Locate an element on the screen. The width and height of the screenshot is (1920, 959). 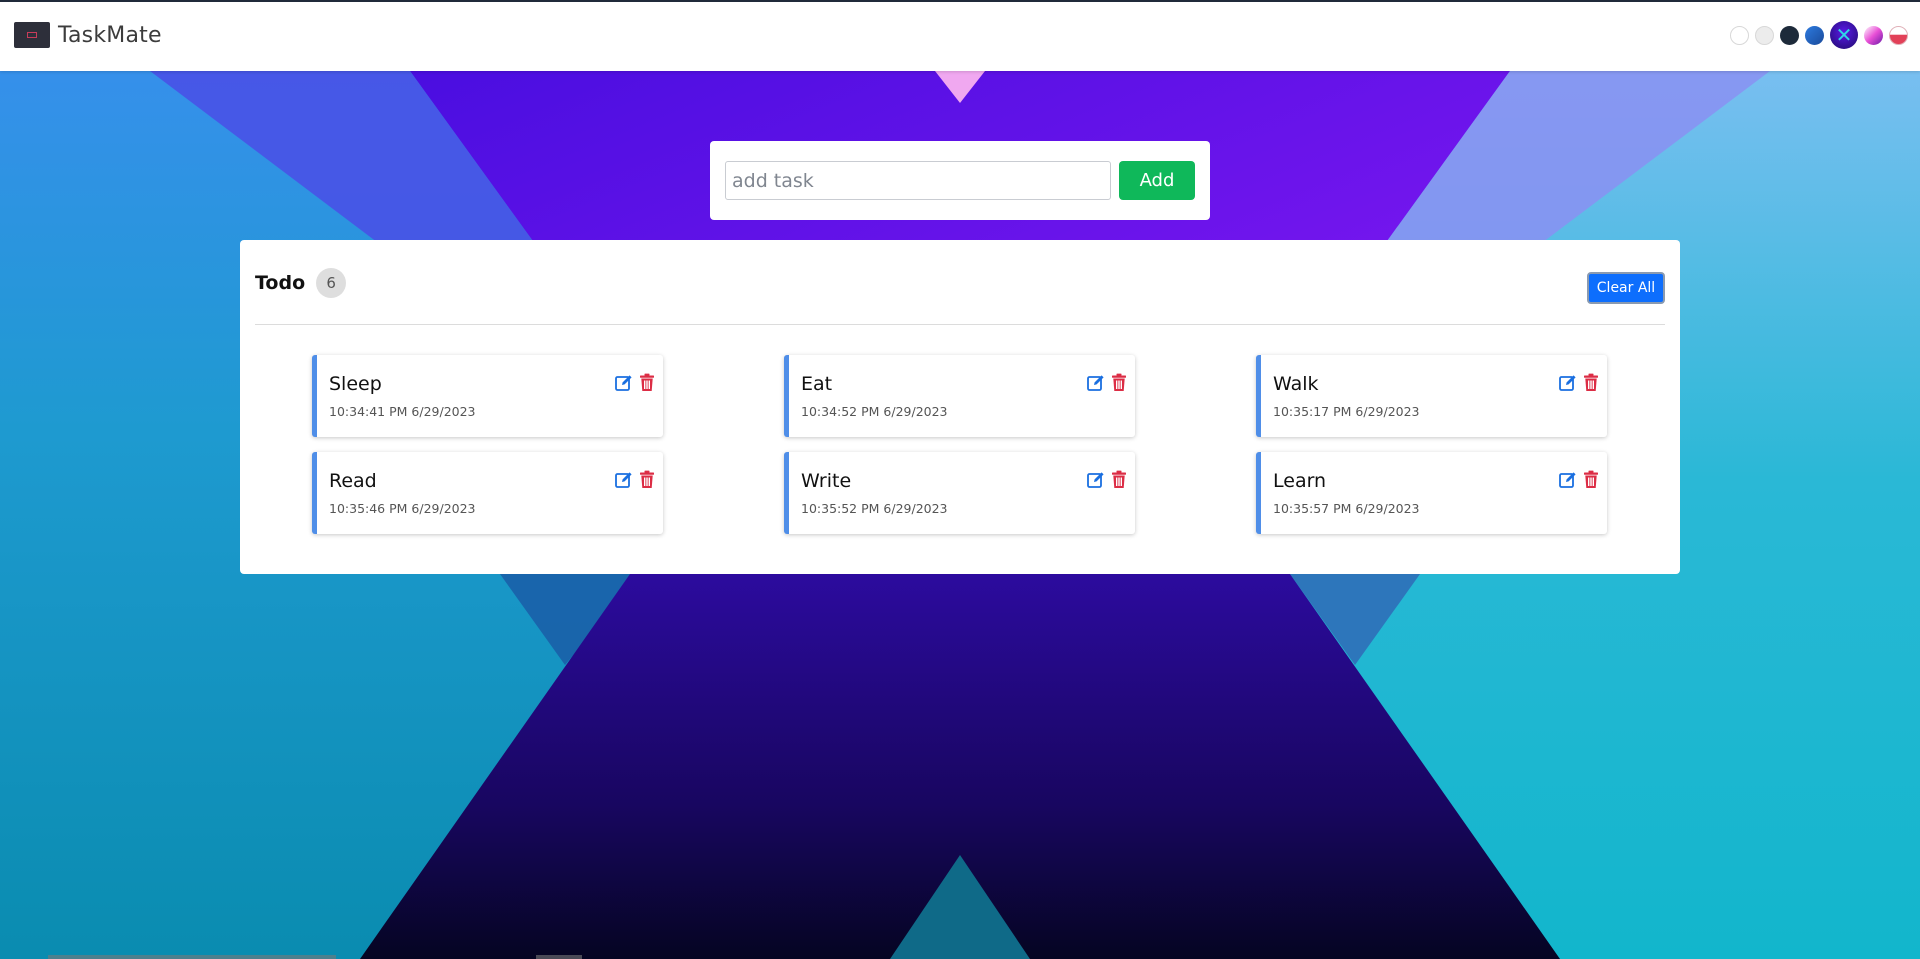
theme-red-swatch is located at coordinates (1898, 35).